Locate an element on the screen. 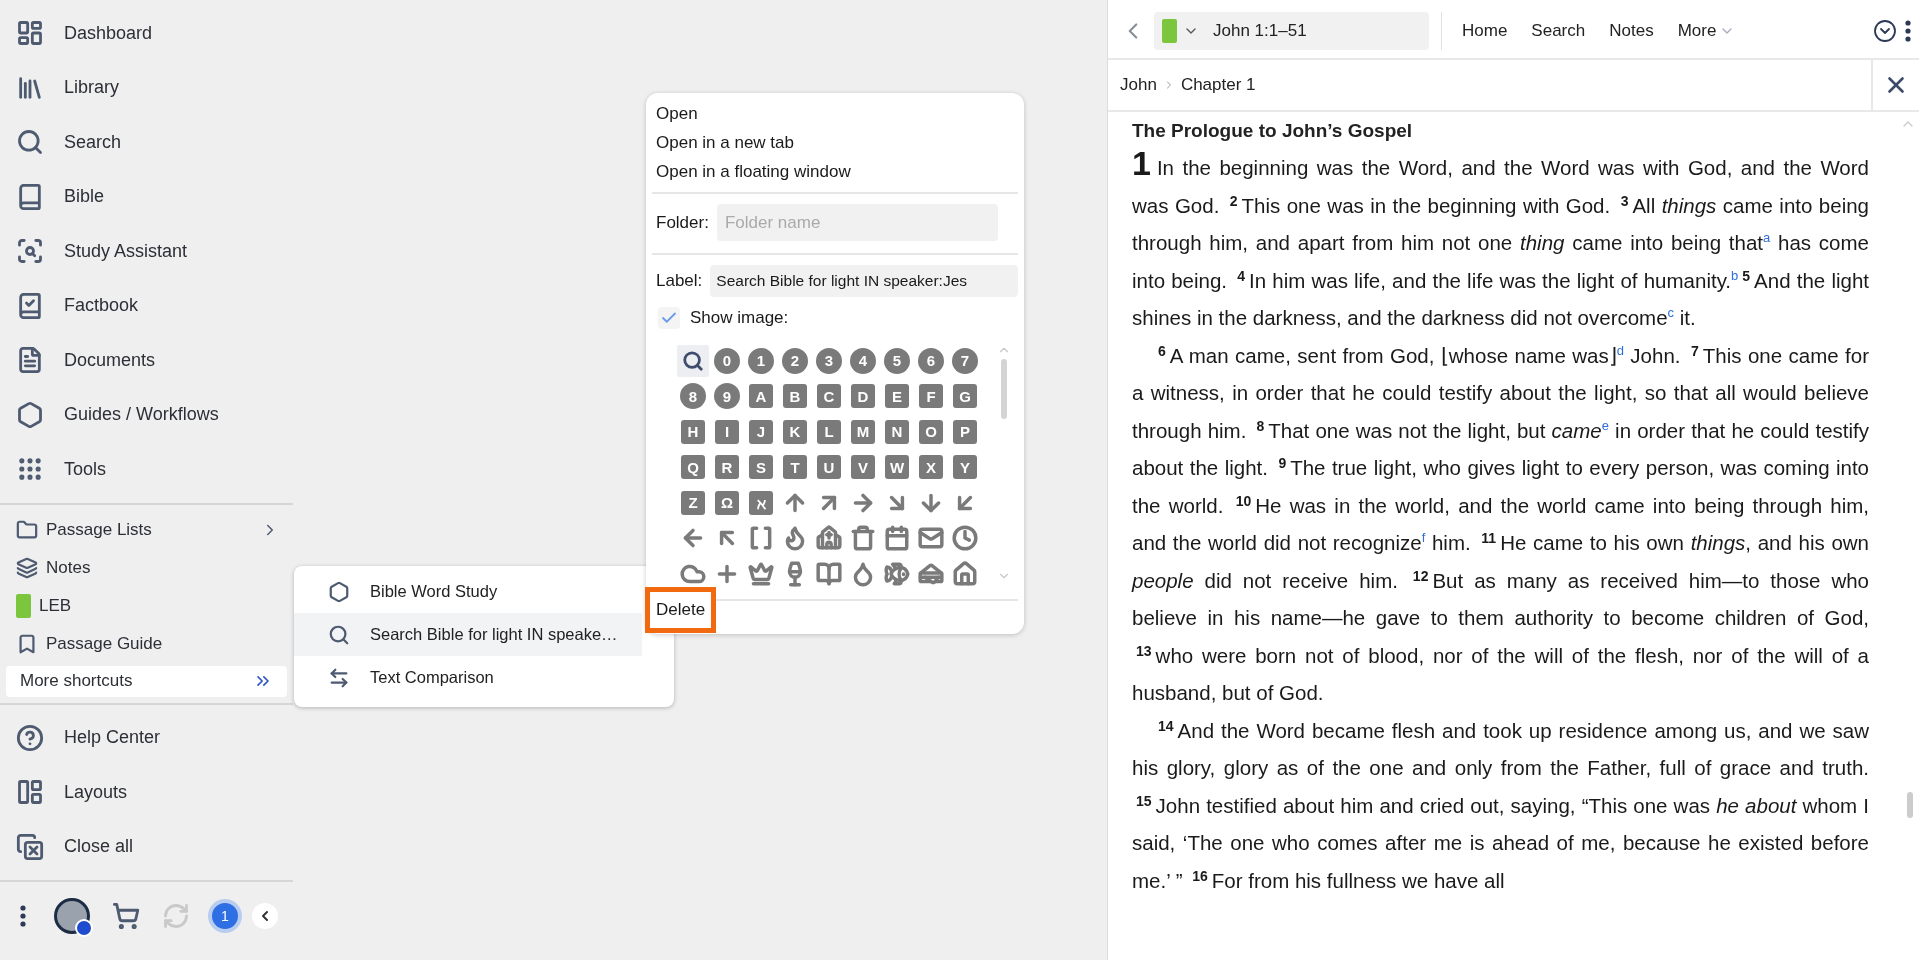 This screenshot has height=960, width=1919. menu-item: Bible Word Study is located at coordinates (468, 591).